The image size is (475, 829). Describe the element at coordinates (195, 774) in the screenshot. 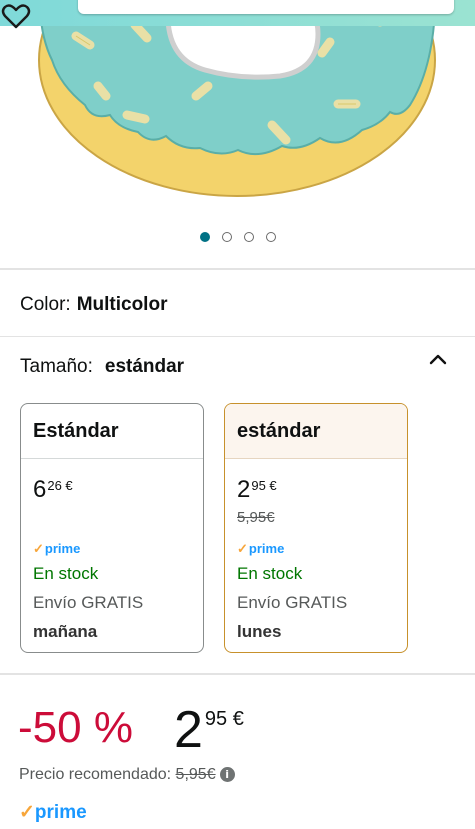

I see `rrp-value: 5,95€` at that location.